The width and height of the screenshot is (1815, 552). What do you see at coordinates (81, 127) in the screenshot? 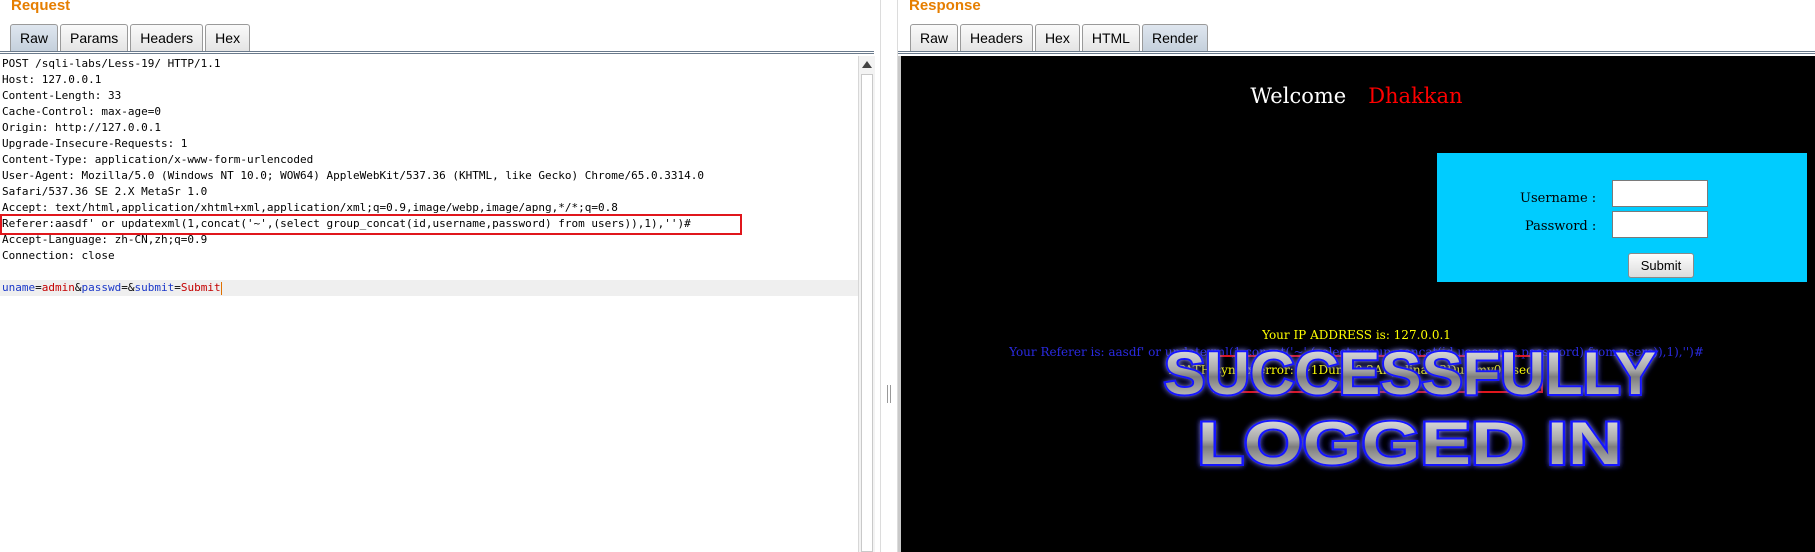
I see `request-line-5: Origin: http://127.0.0.1` at bounding box center [81, 127].